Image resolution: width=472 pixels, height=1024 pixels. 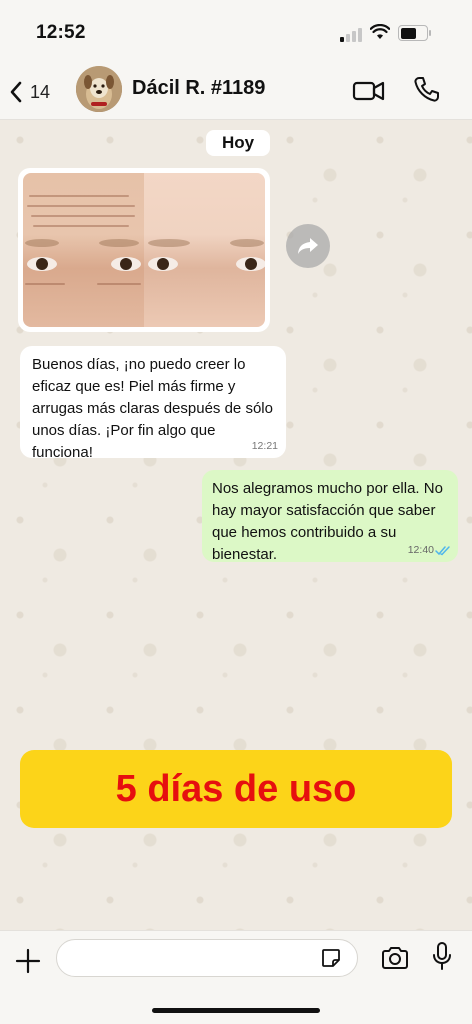 I want to click on before-after-photo, so click(x=144, y=250).